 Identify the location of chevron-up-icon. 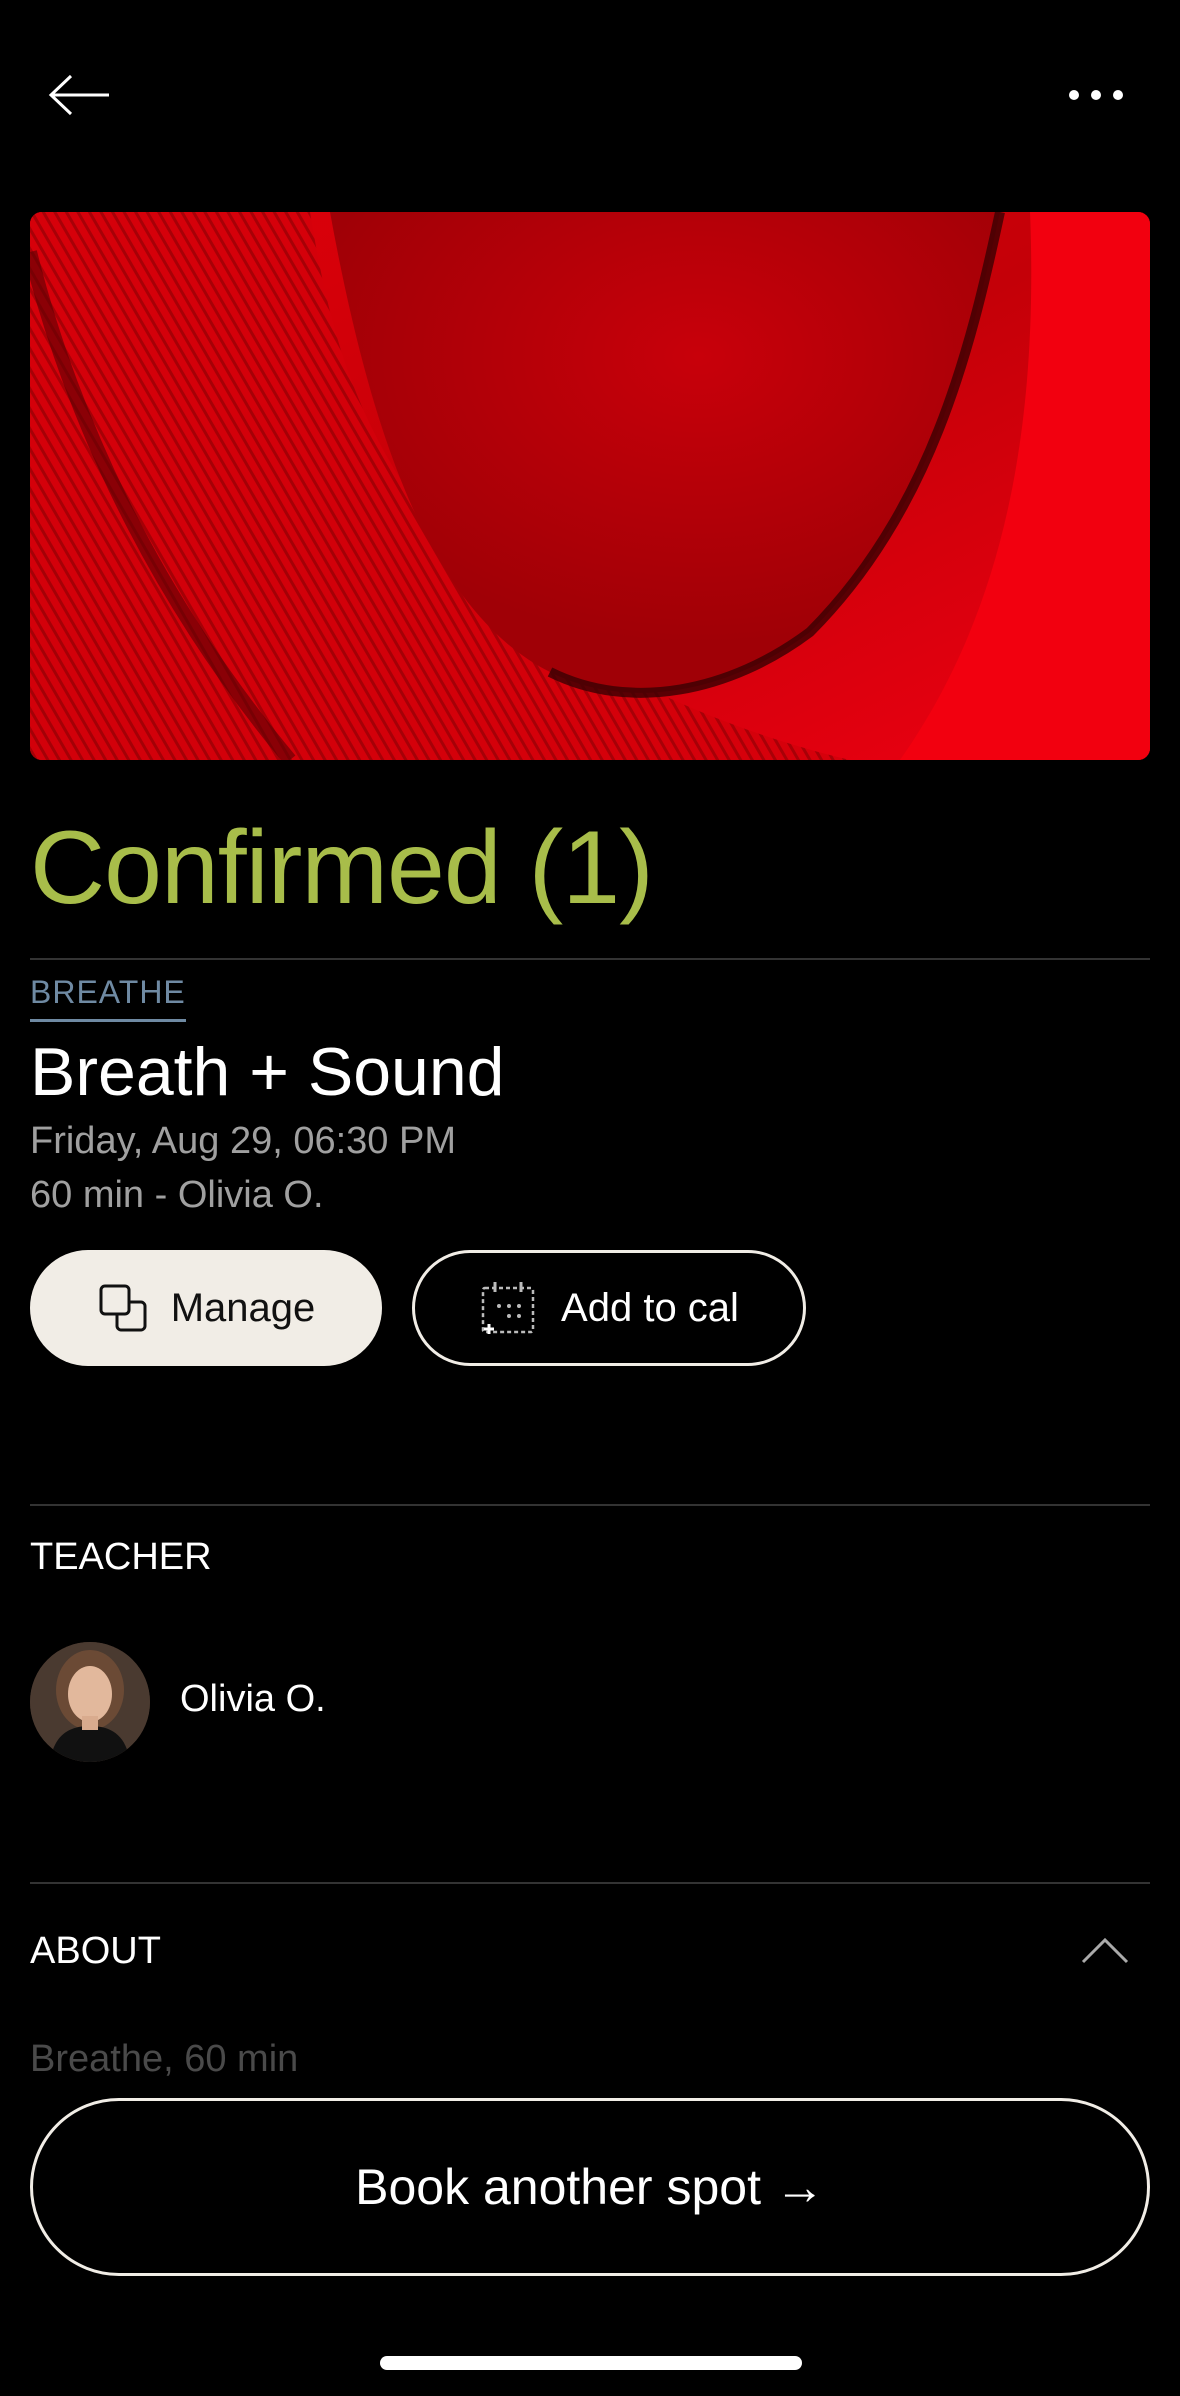
(1105, 1950).